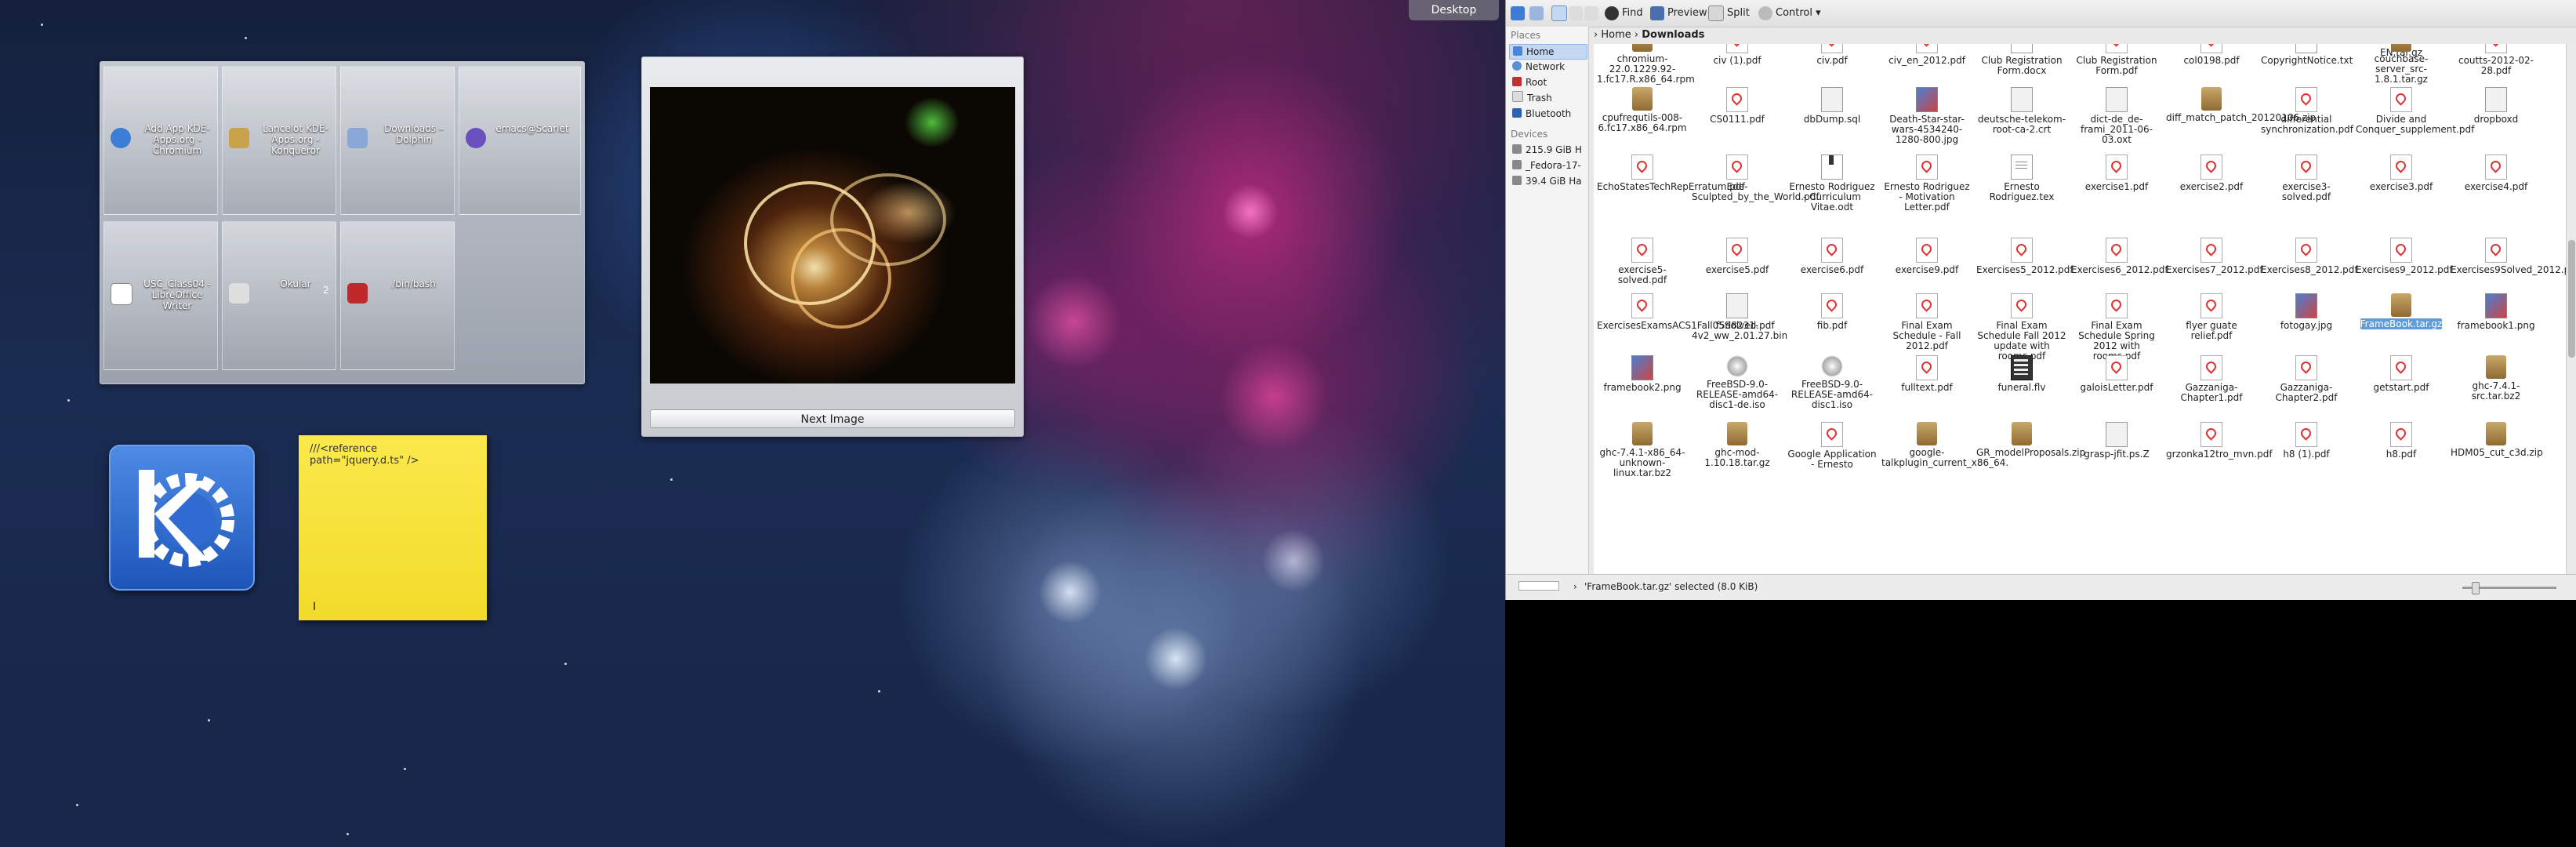 The image size is (2576, 847). What do you see at coordinates (2025, 256) in the screenshot?
I see `file-item: Exercises5_2012.pdf` at bounding box center [2025, 256].